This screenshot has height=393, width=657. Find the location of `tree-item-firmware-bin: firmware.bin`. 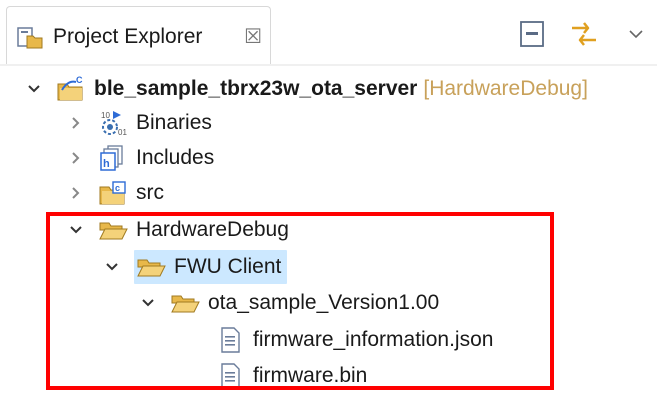

tree-item-firmware-bin: firmware.bin is located at coordinates (291, 376).